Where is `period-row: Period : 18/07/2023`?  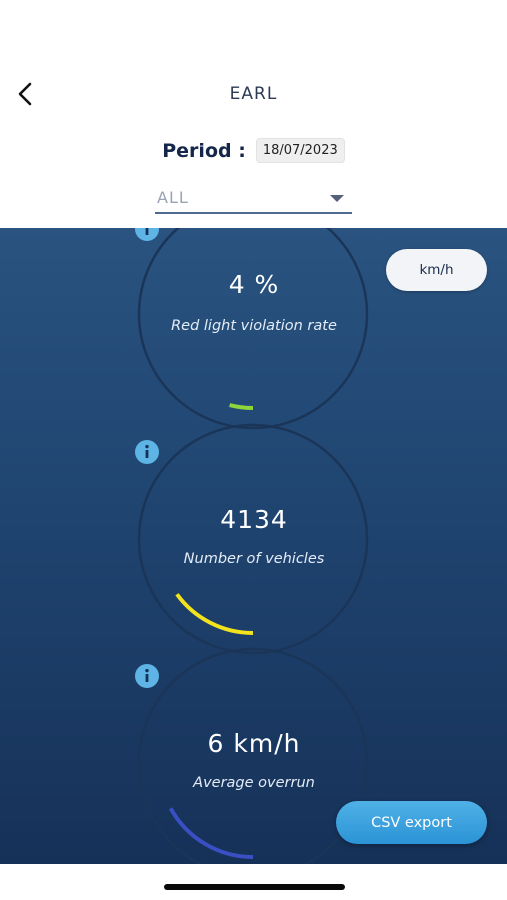 period-row: Period : 18/07/2023 is located at coordinates (253, 150).